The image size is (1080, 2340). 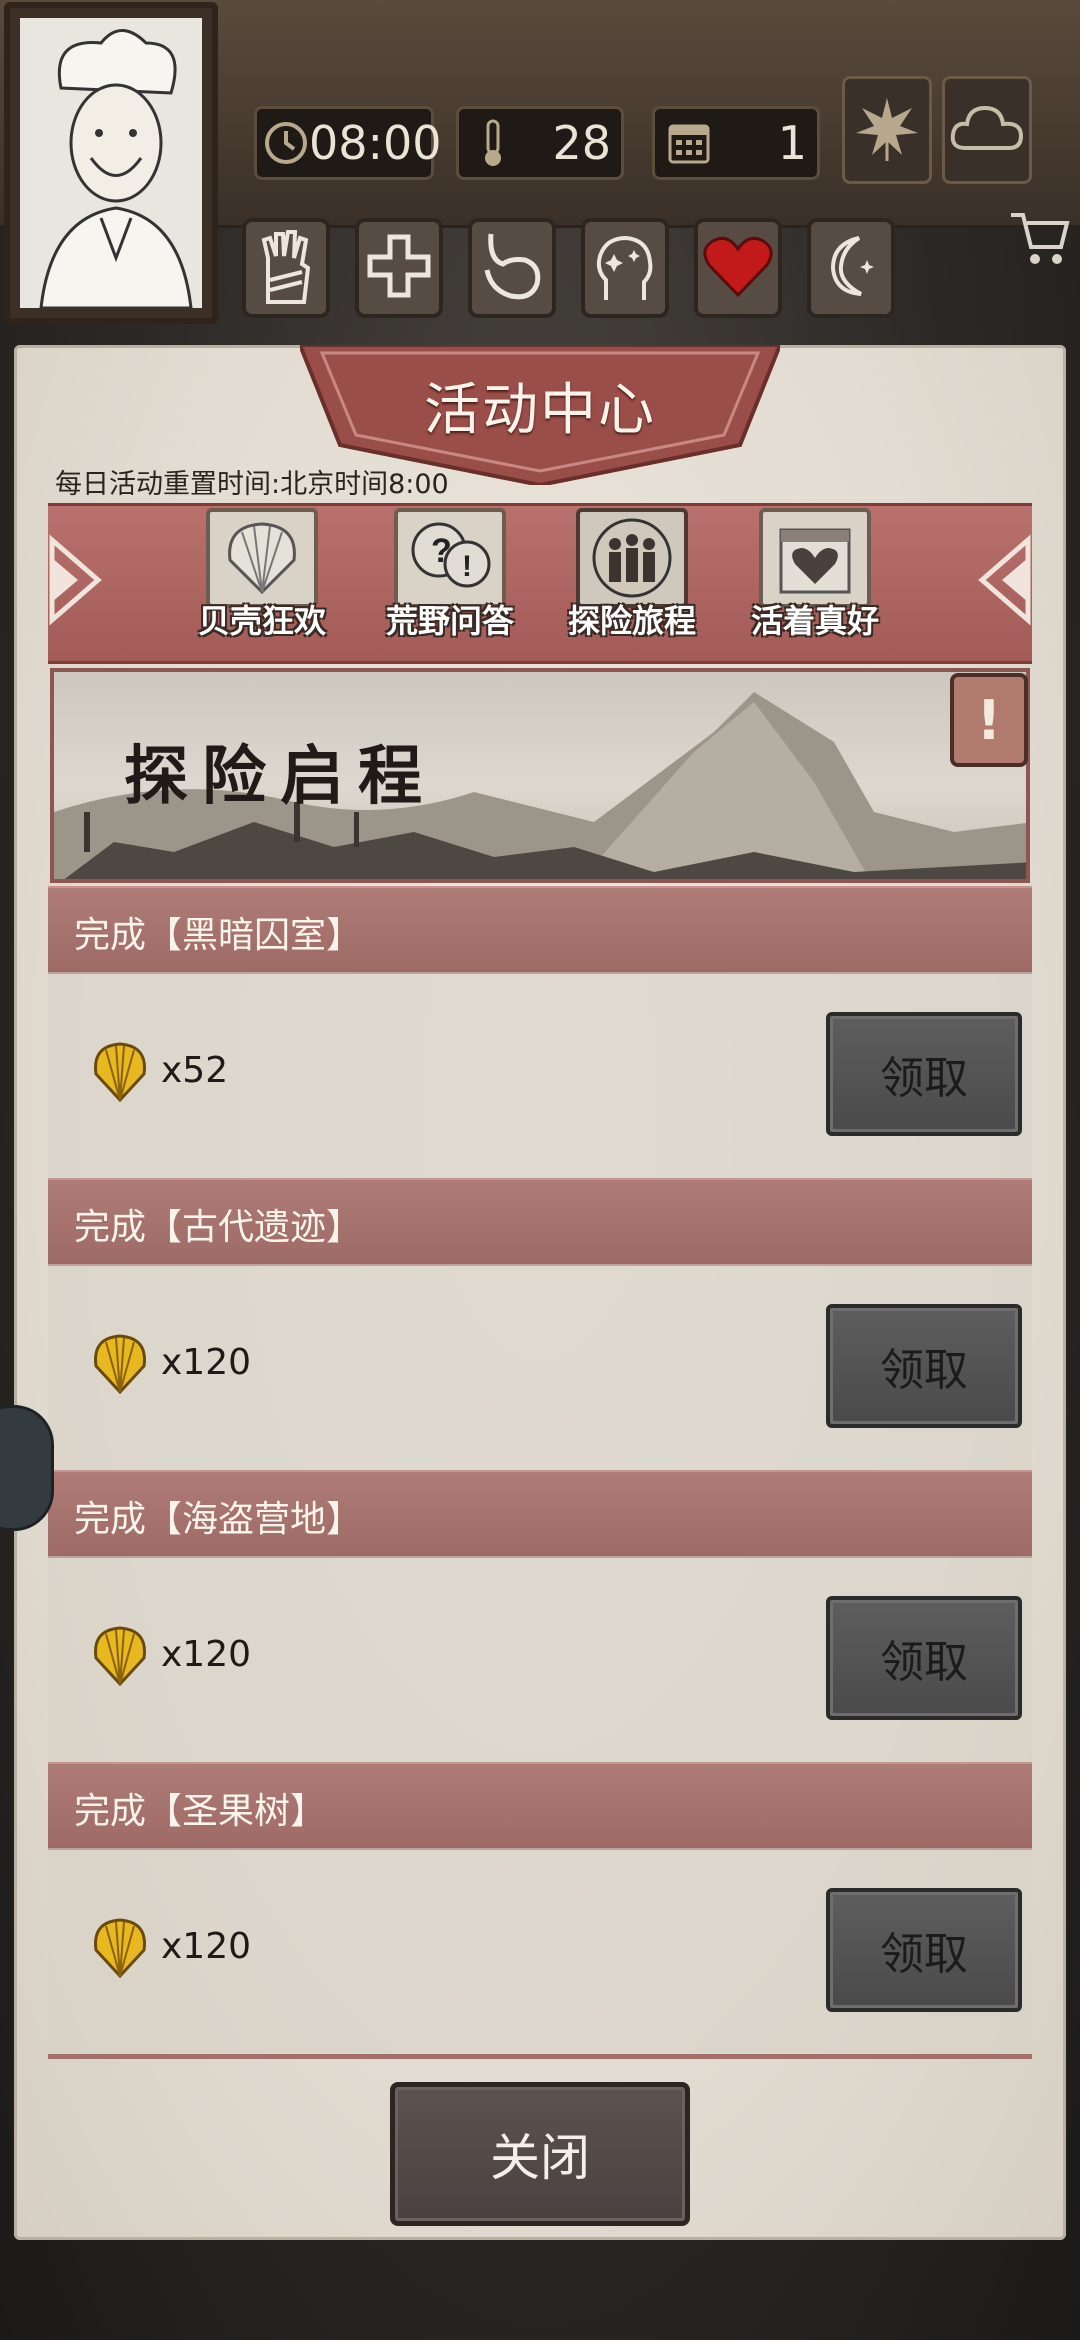 What do you see at coordinates (200, 1811) in the screenshot?
I see `task-label: 完成【圣果树】` at bounding box center [200, 1811].